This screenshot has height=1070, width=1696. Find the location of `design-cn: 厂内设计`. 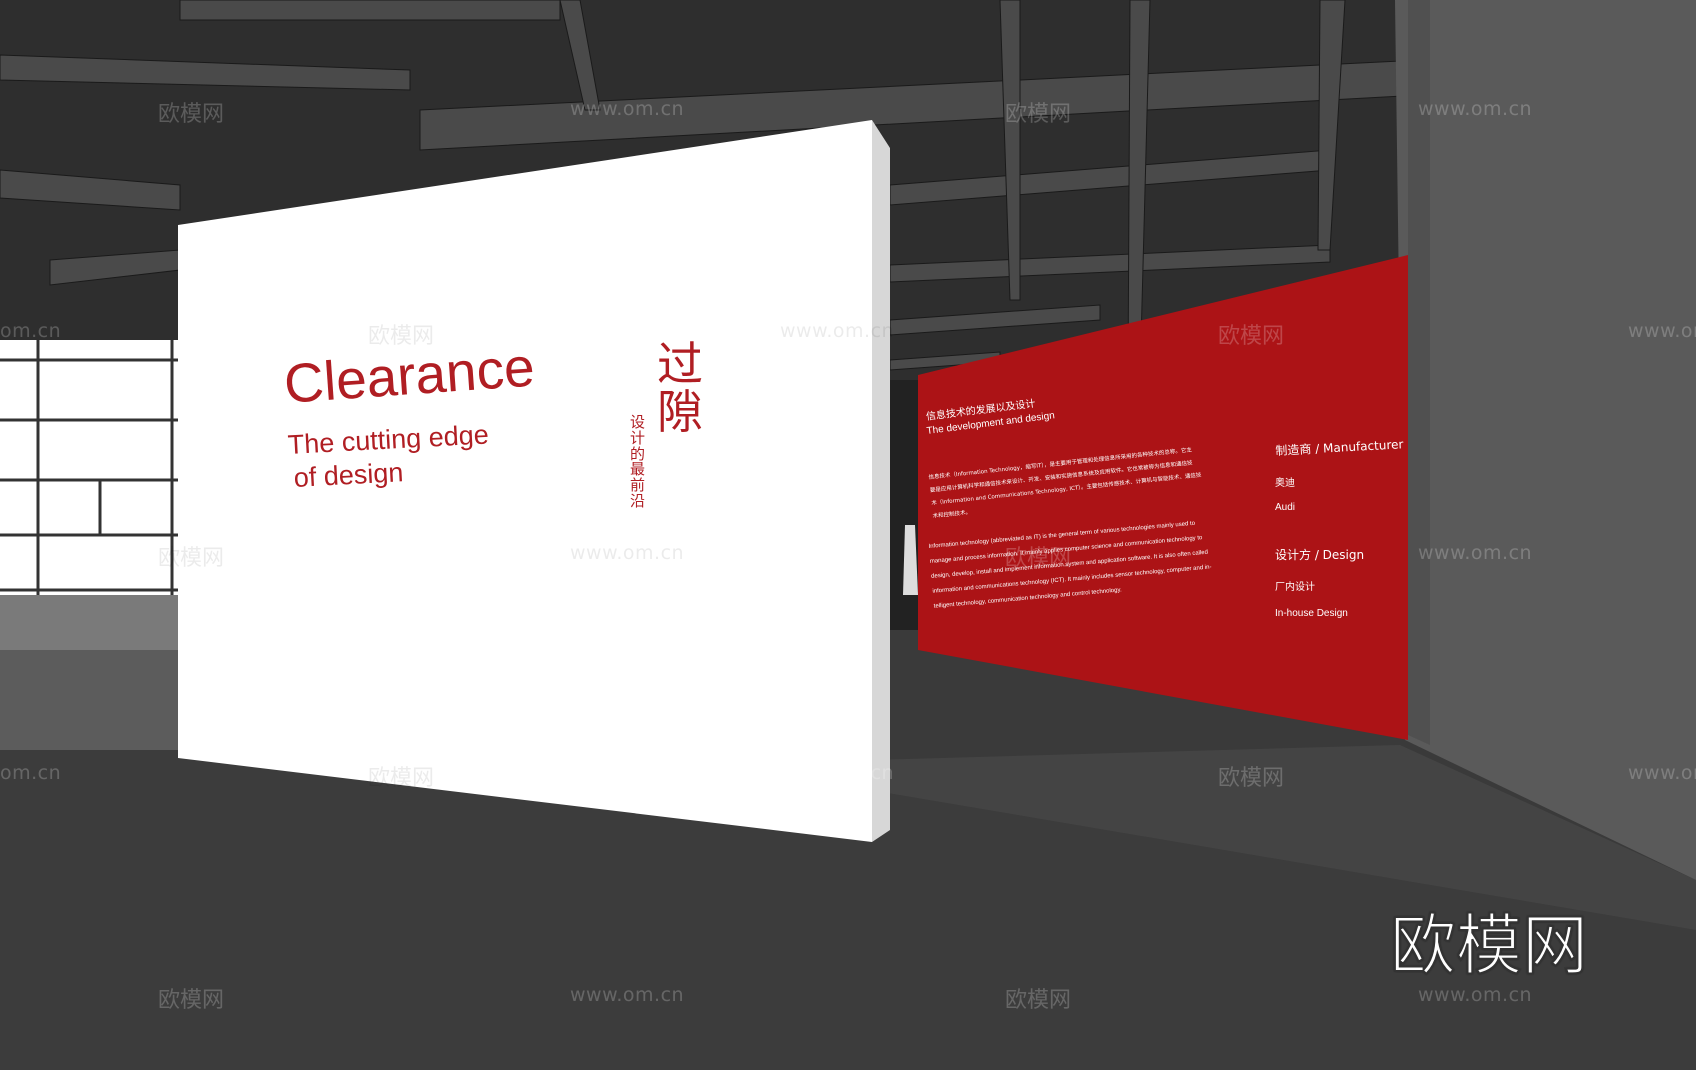

design-cn: 厂内设计 is located at coordinates (1295, 587).